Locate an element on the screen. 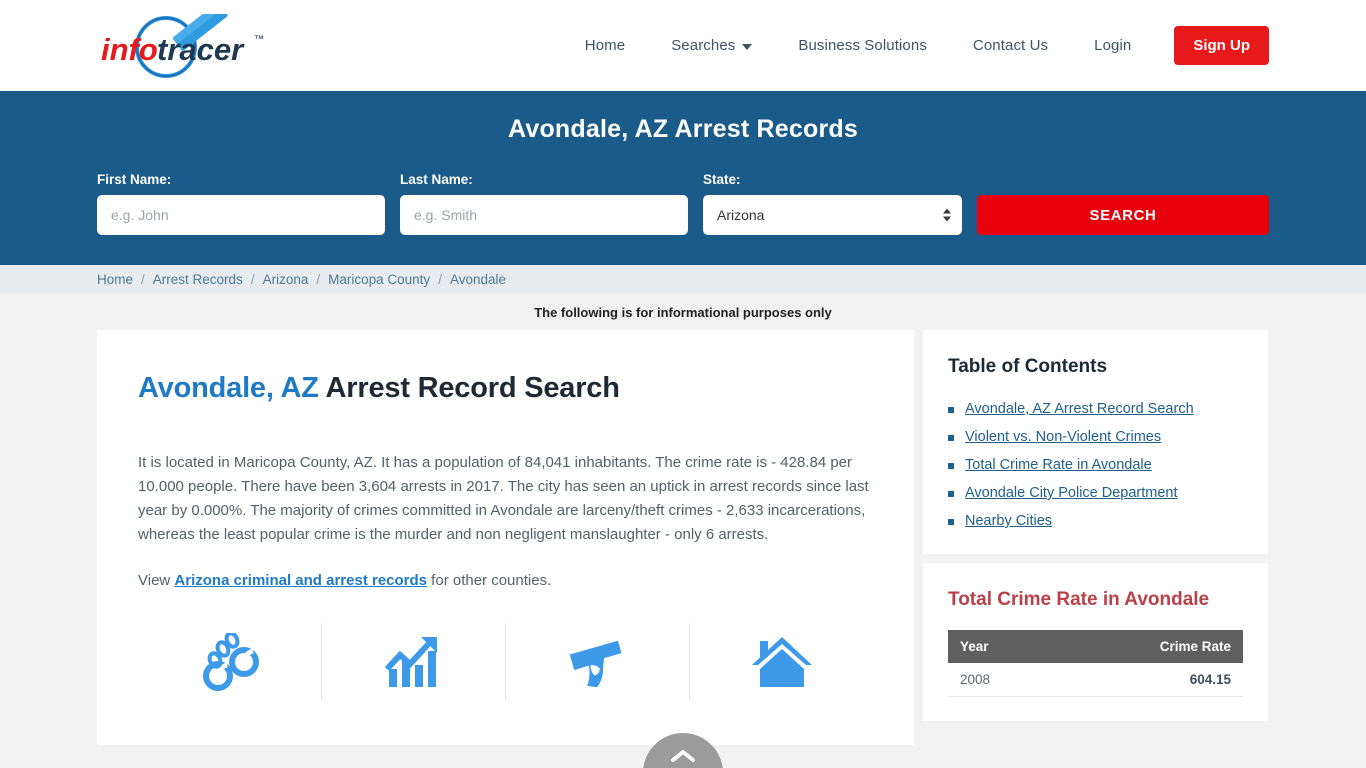 This screenshot has width=1366, height=768. handcuffs-icon is located at coordinates (230, 662).